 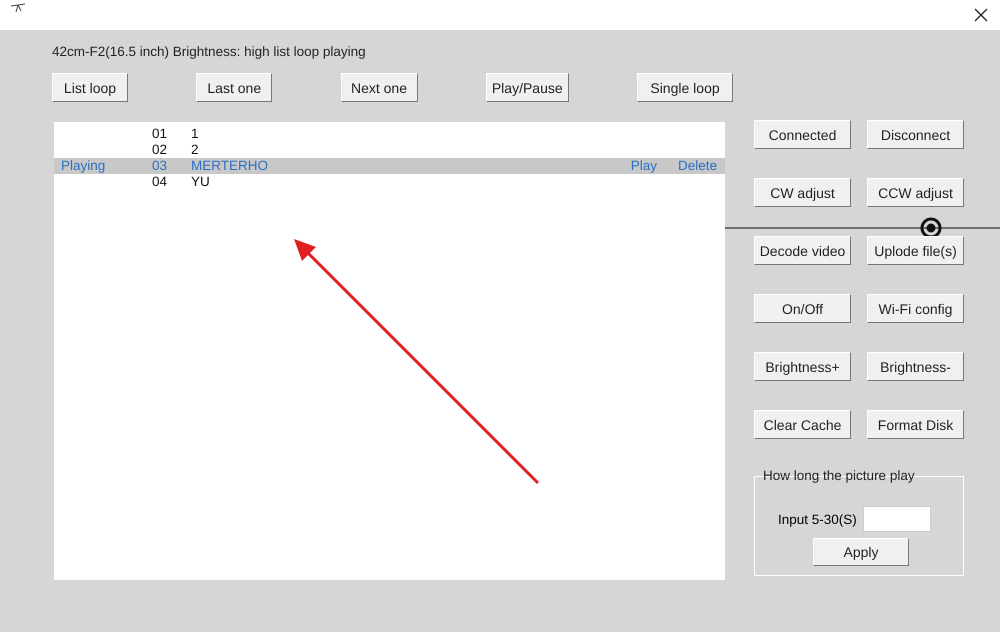 I want to click on control-button: Decode video, so click(x=802, y=250).